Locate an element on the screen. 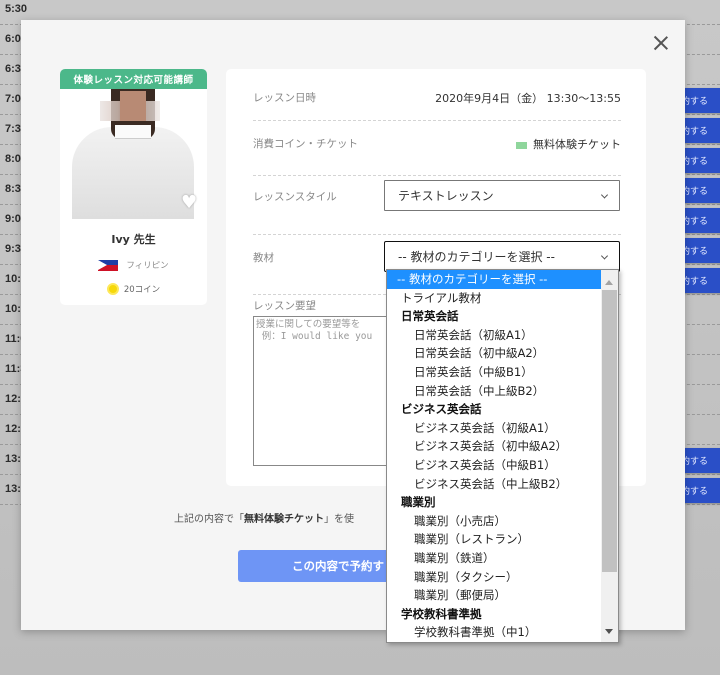  option-group-label: 職業別 is located at coordinates (418, 502).